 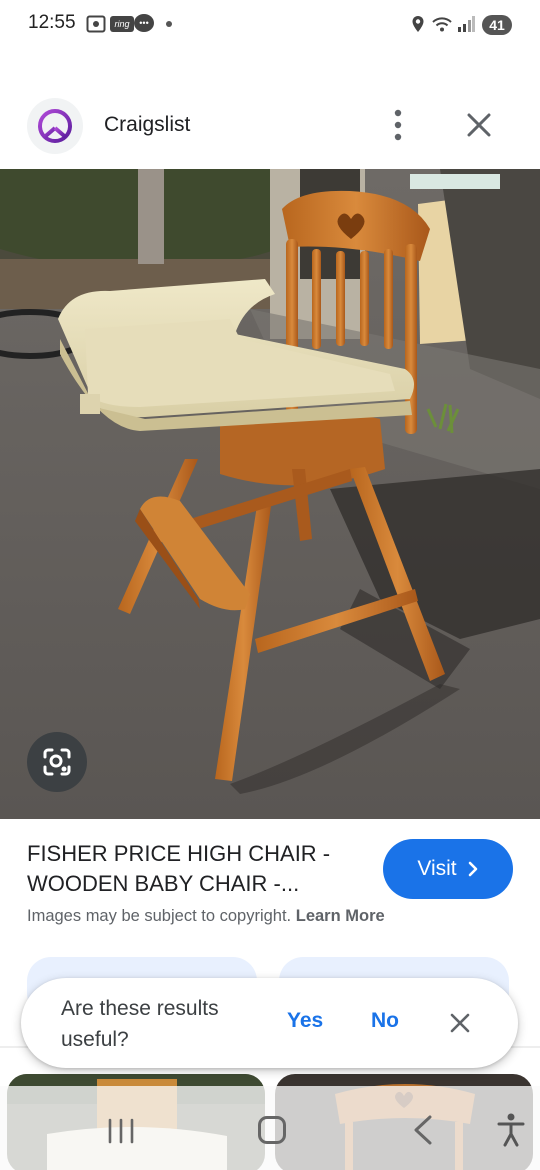 What do you see at coordinates (122, 24) in the screenshot?
I see `ring-app-icon: ring` at bounding box center [122, 24].